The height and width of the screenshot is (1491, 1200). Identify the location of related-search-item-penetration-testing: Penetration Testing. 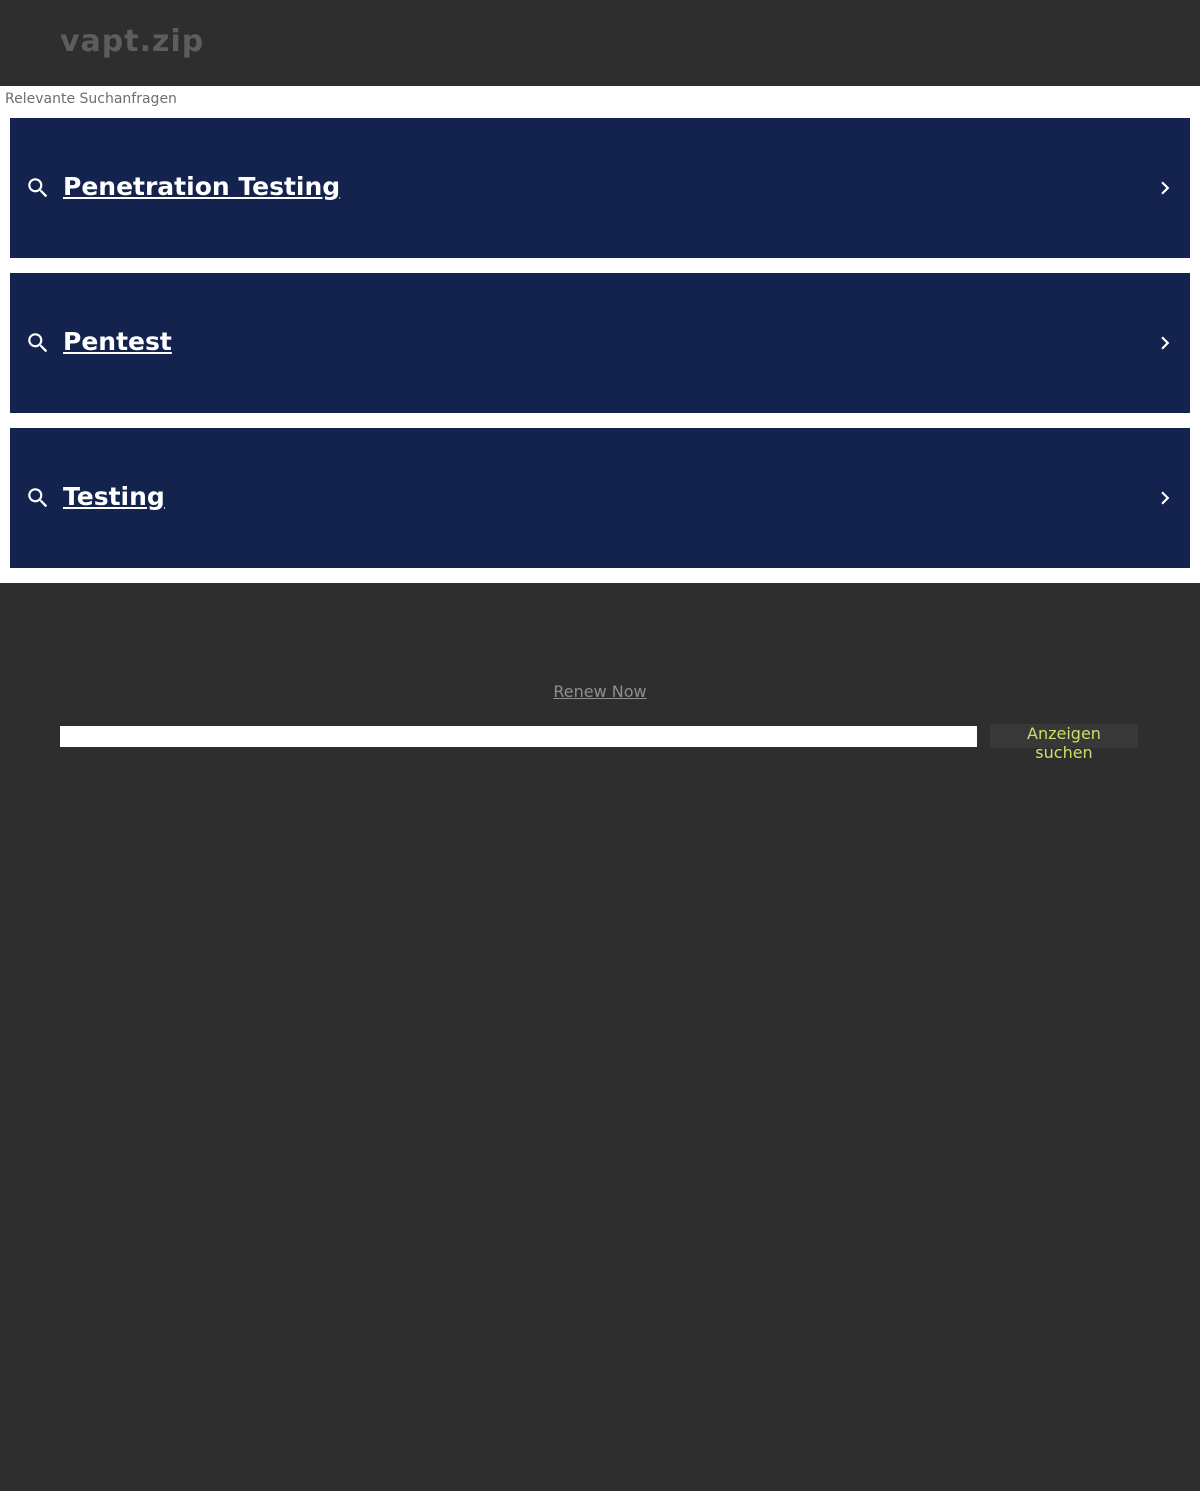
(600, 188).